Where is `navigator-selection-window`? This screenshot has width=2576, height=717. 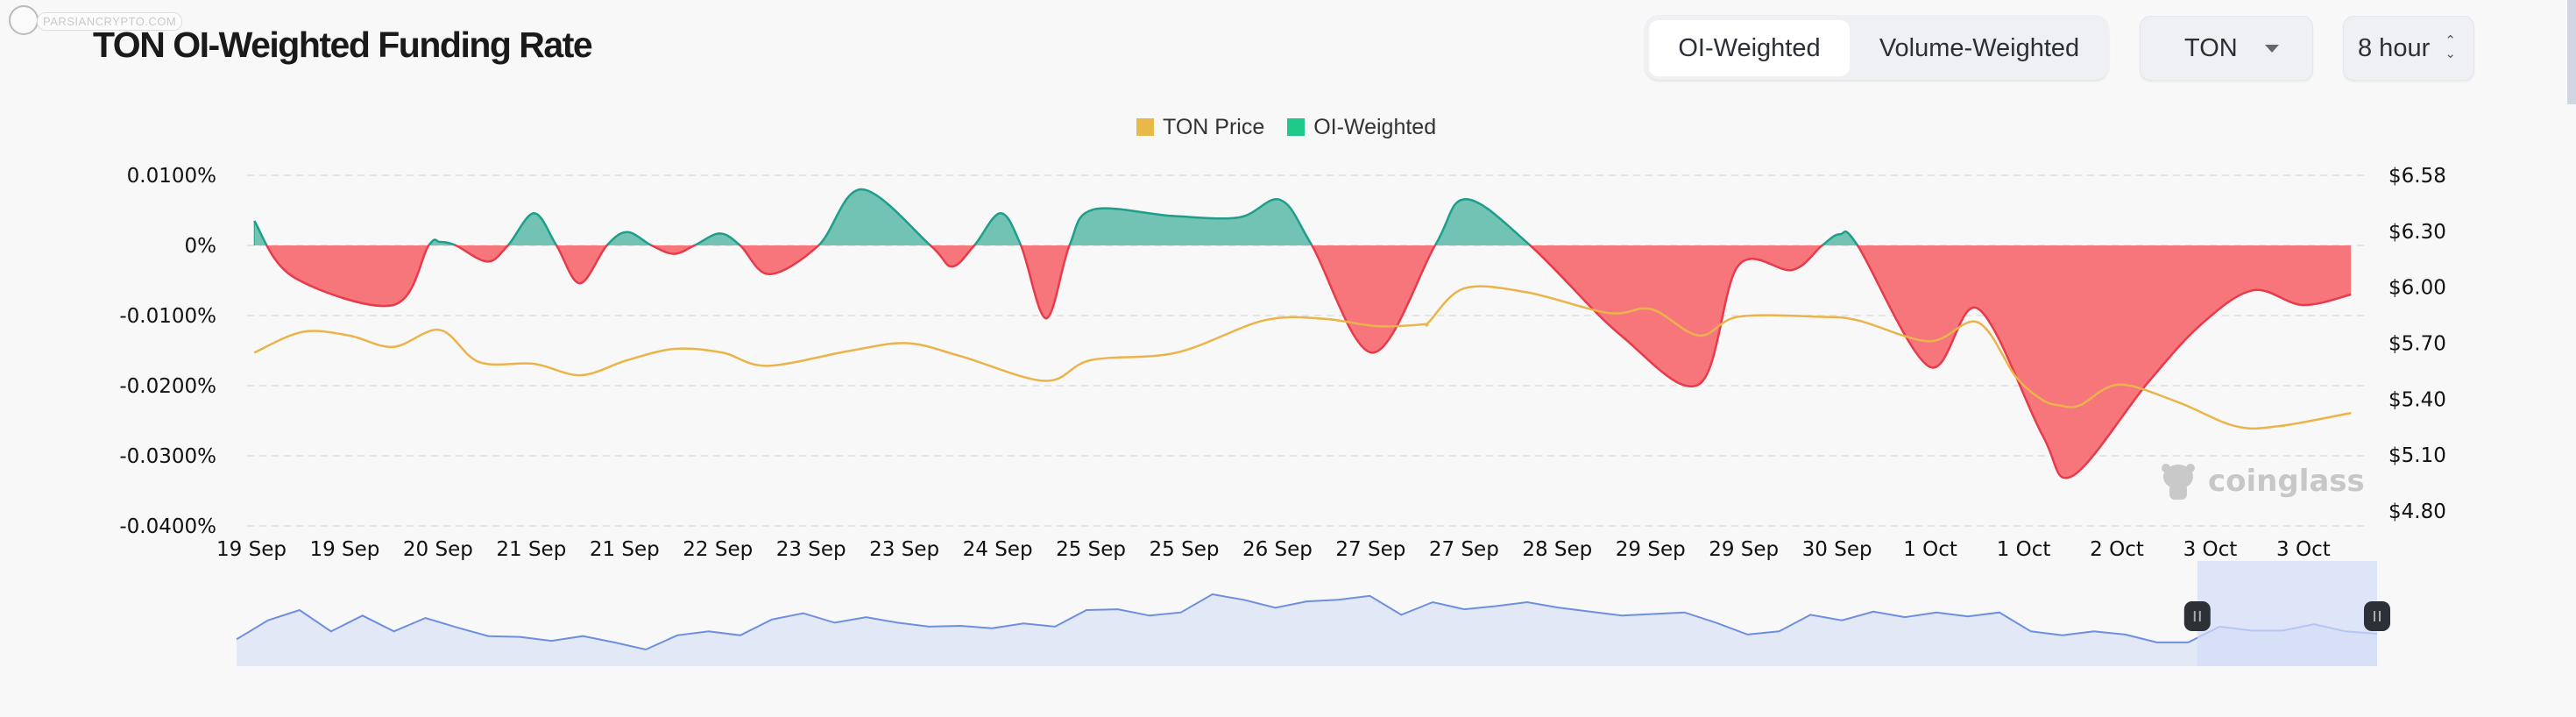 navigator-selection-window is located at coordinates (2287, 613).